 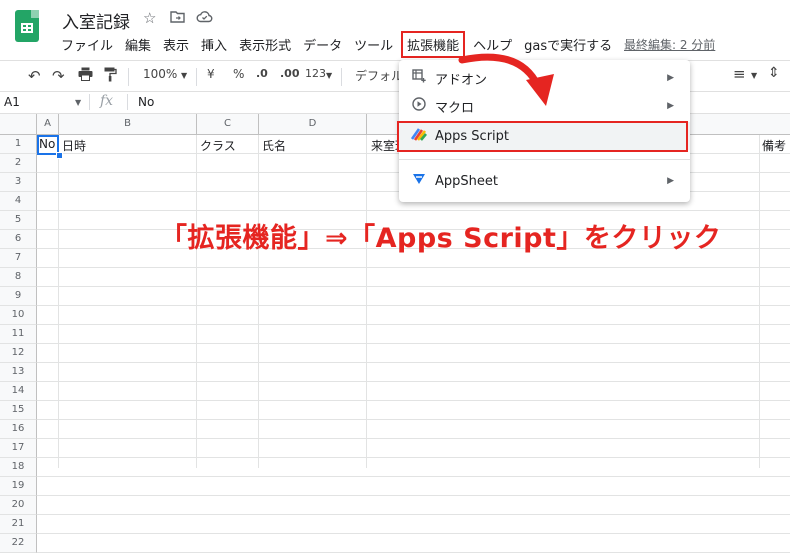 What do you see at coordinates (12, 102) in the screenshot?
I see `name-box: A1` at bounding box center [12, 102].